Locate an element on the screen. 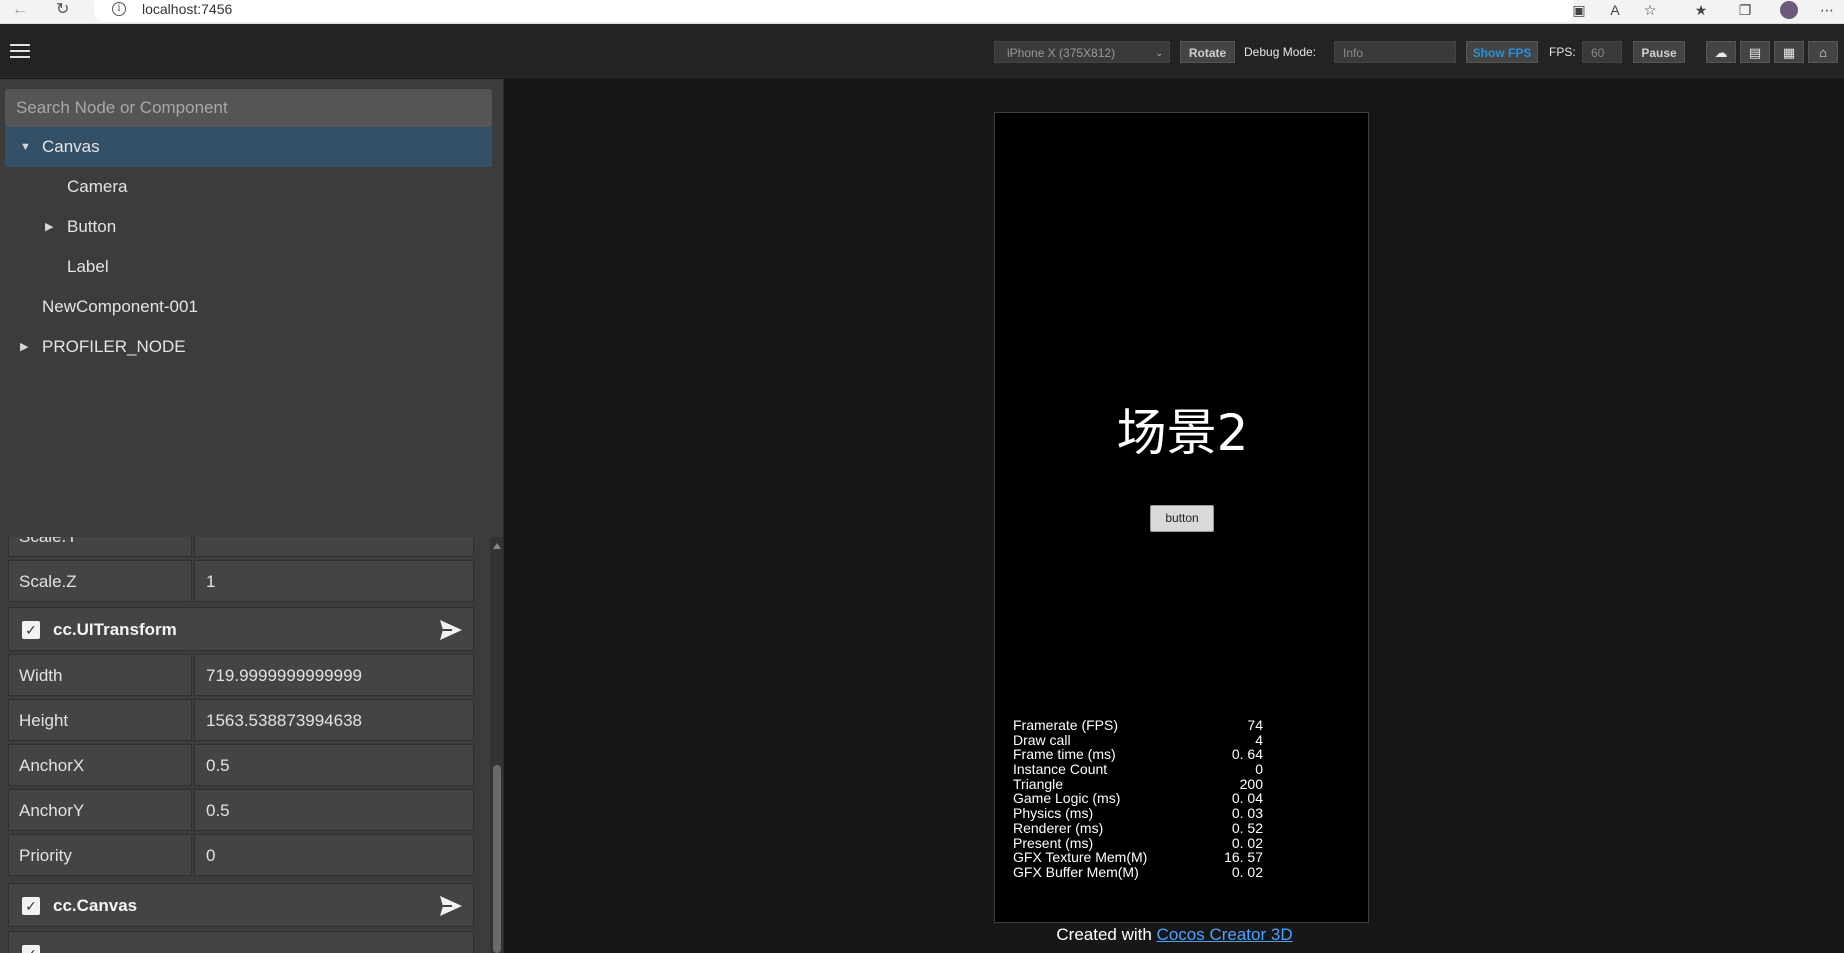  prop-value is located at coordinates (334, 547).